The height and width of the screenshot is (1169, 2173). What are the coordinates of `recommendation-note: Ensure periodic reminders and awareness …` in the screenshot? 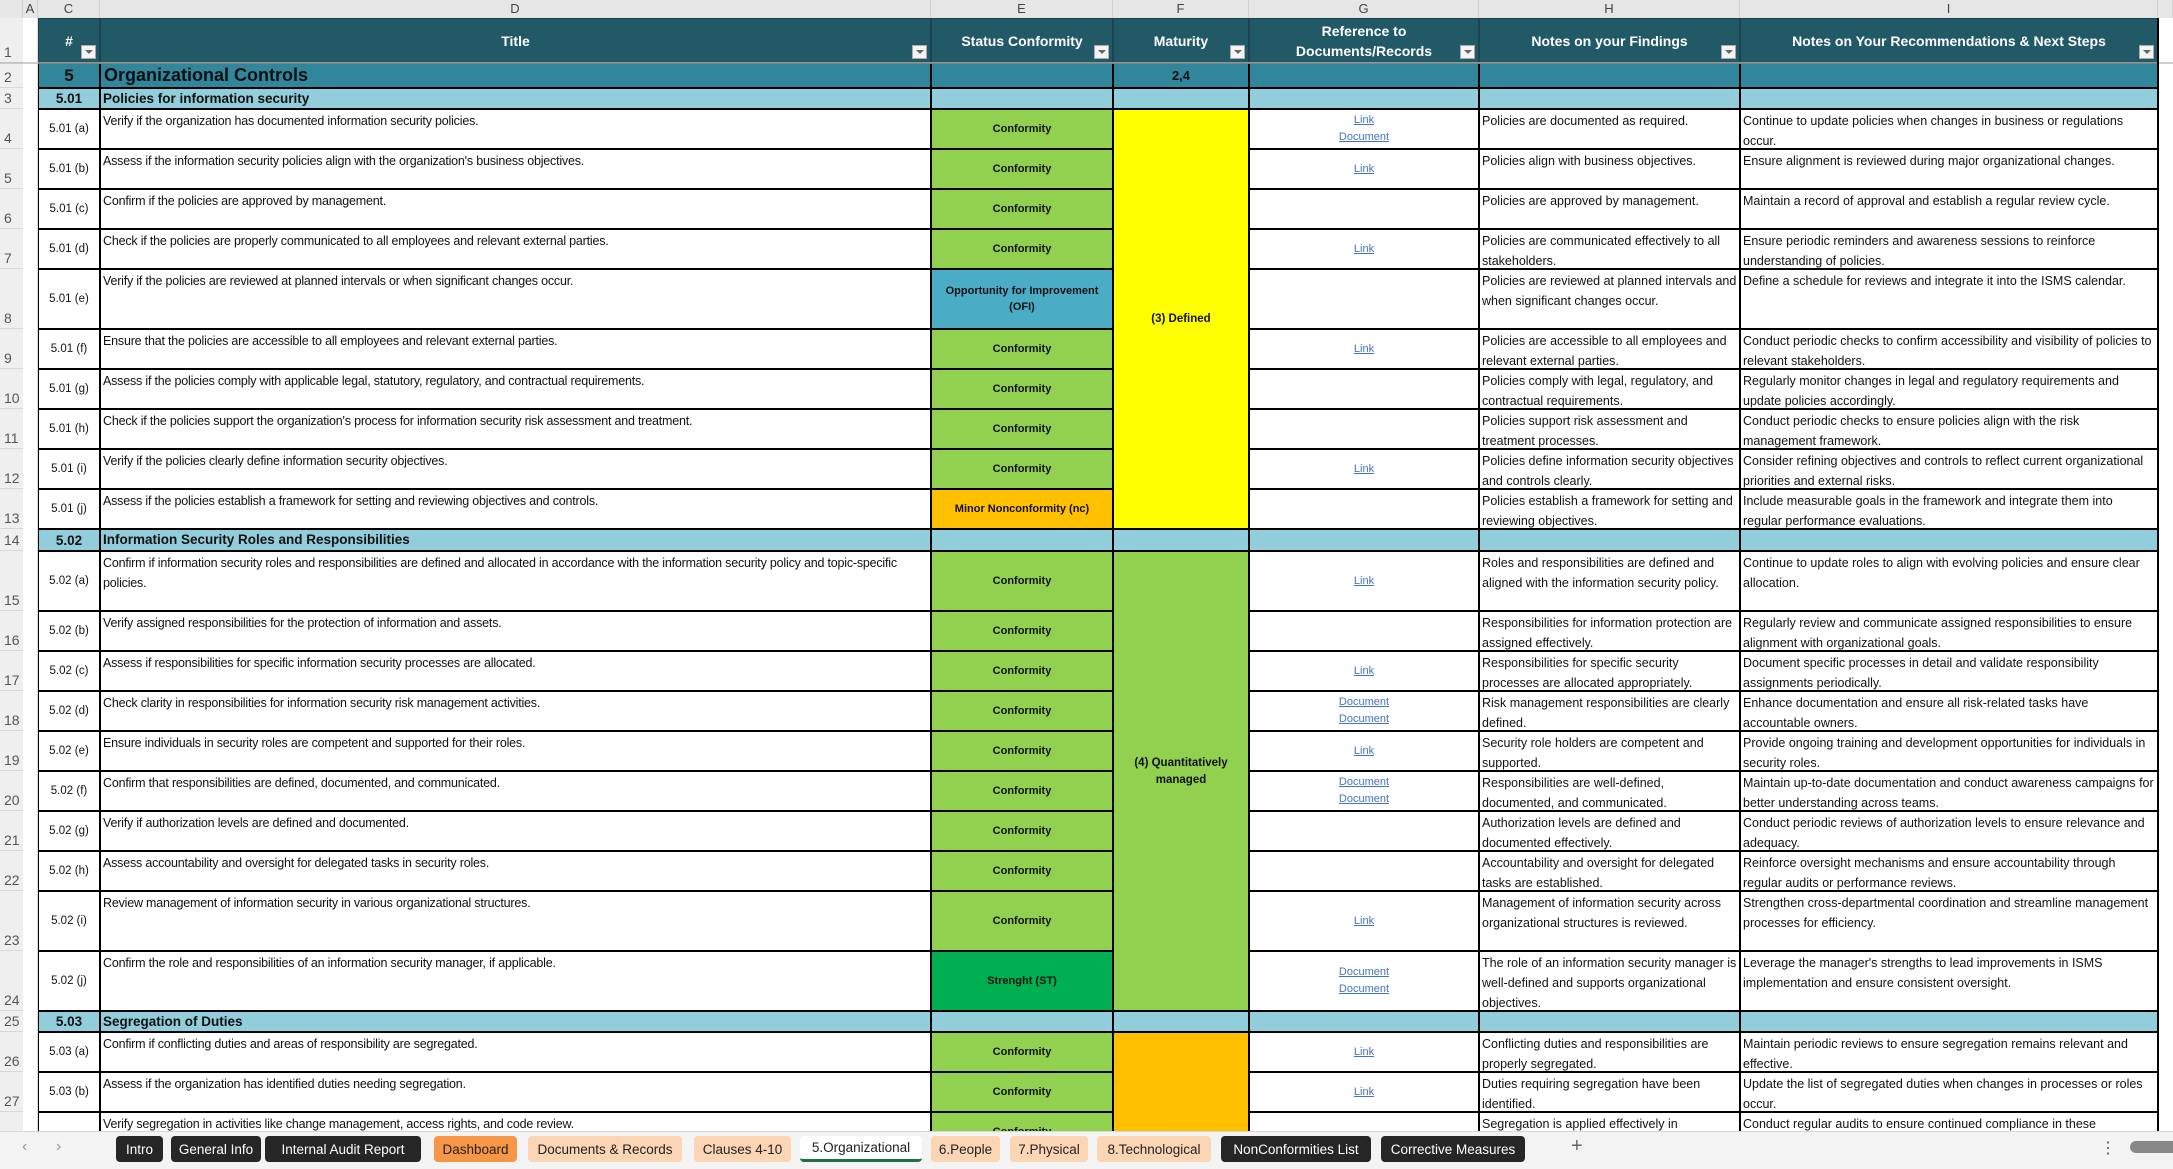 It's located at (1949, 249).